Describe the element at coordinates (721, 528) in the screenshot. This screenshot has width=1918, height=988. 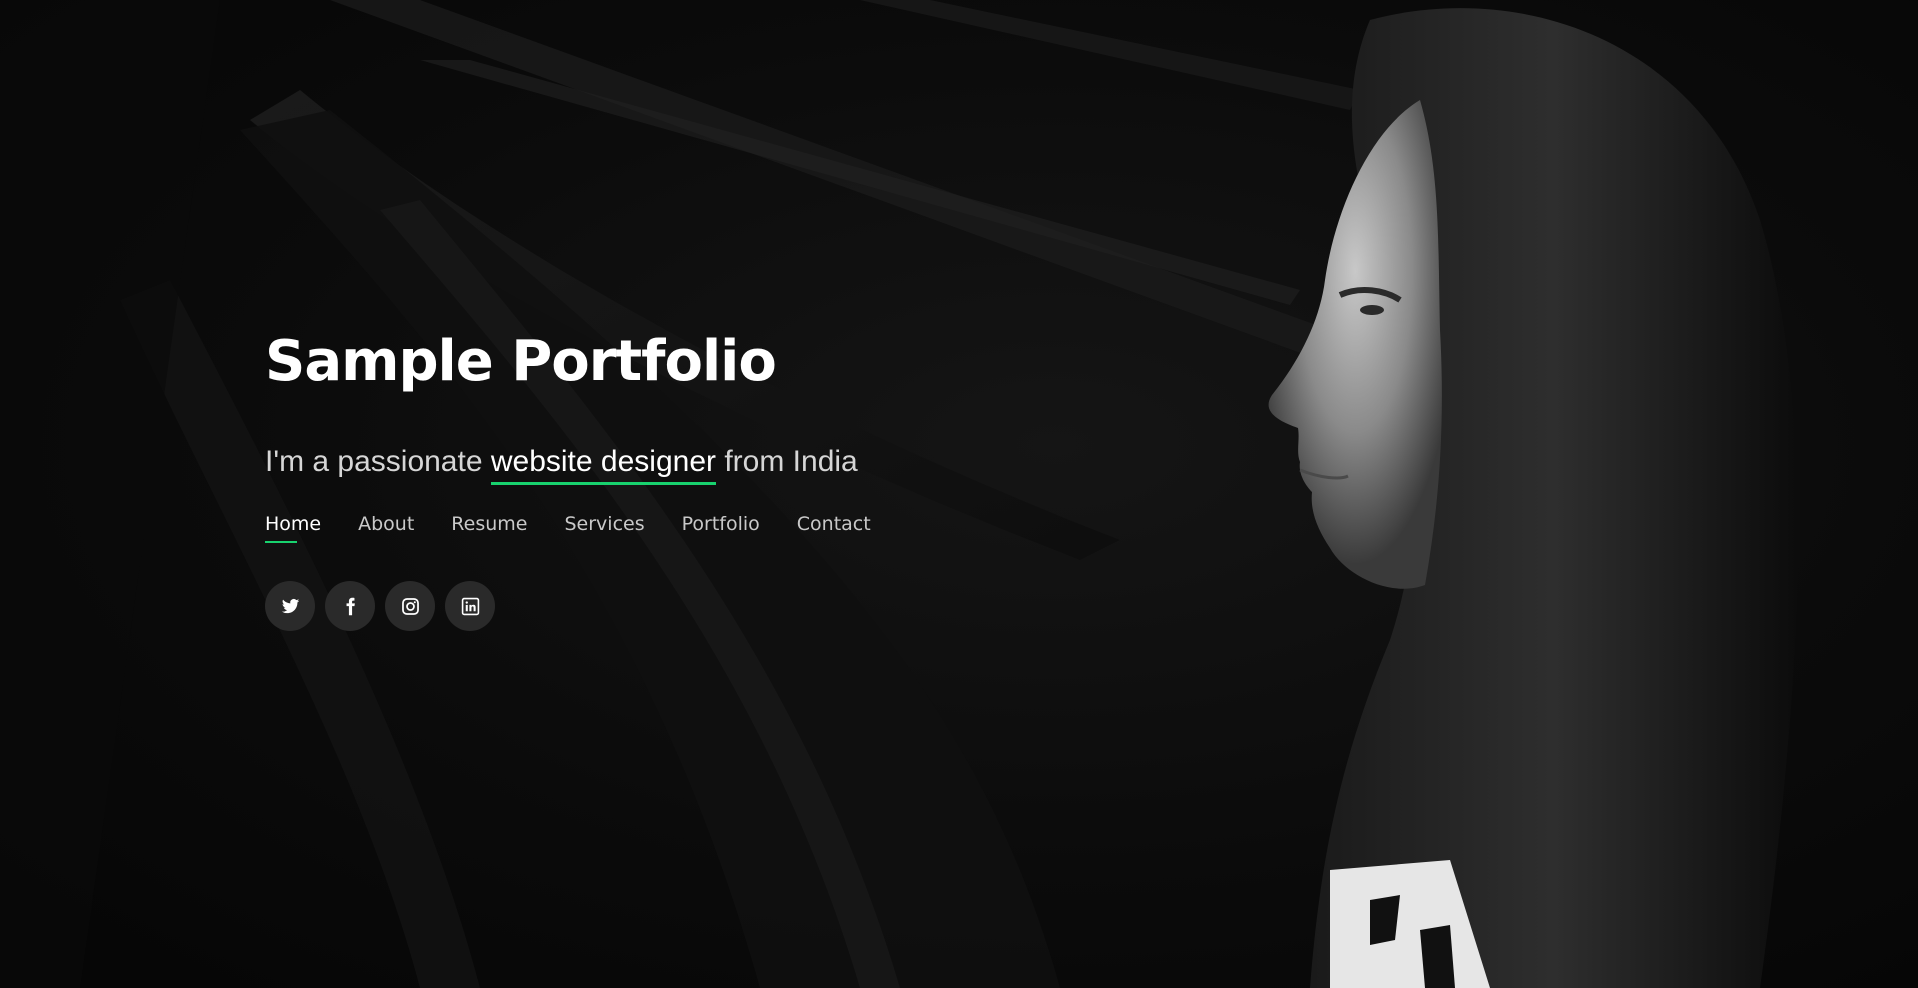
I see `nav-item-portfolio: Portfolio` at that location.